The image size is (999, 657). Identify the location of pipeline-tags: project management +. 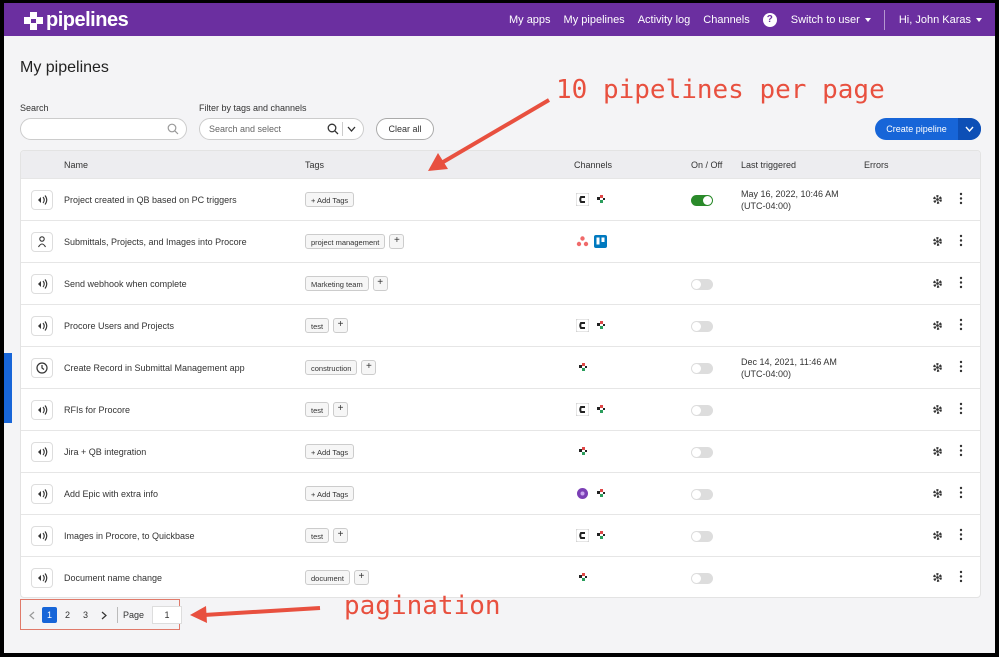
(355, 241).